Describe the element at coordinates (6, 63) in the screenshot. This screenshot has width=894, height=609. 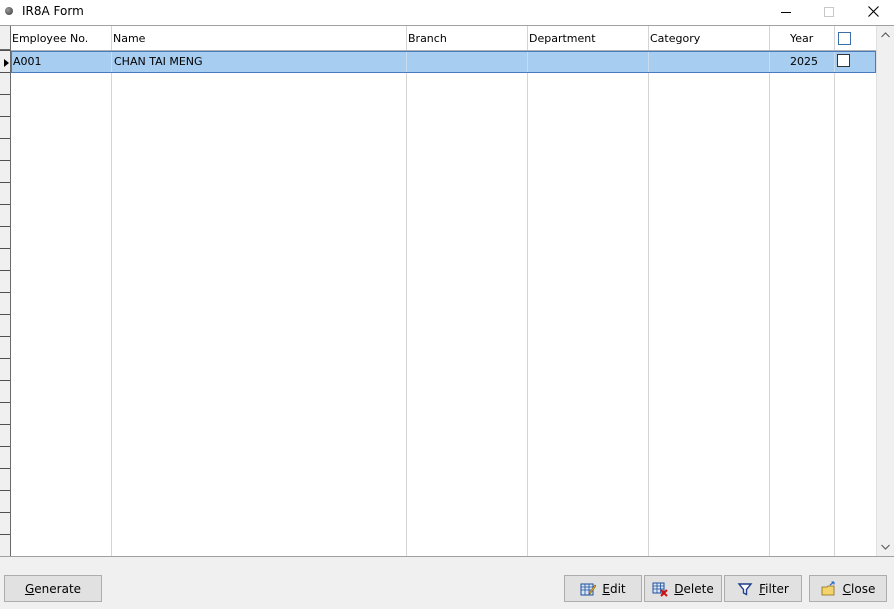
I see `current-row-indicator-icon` at that location.